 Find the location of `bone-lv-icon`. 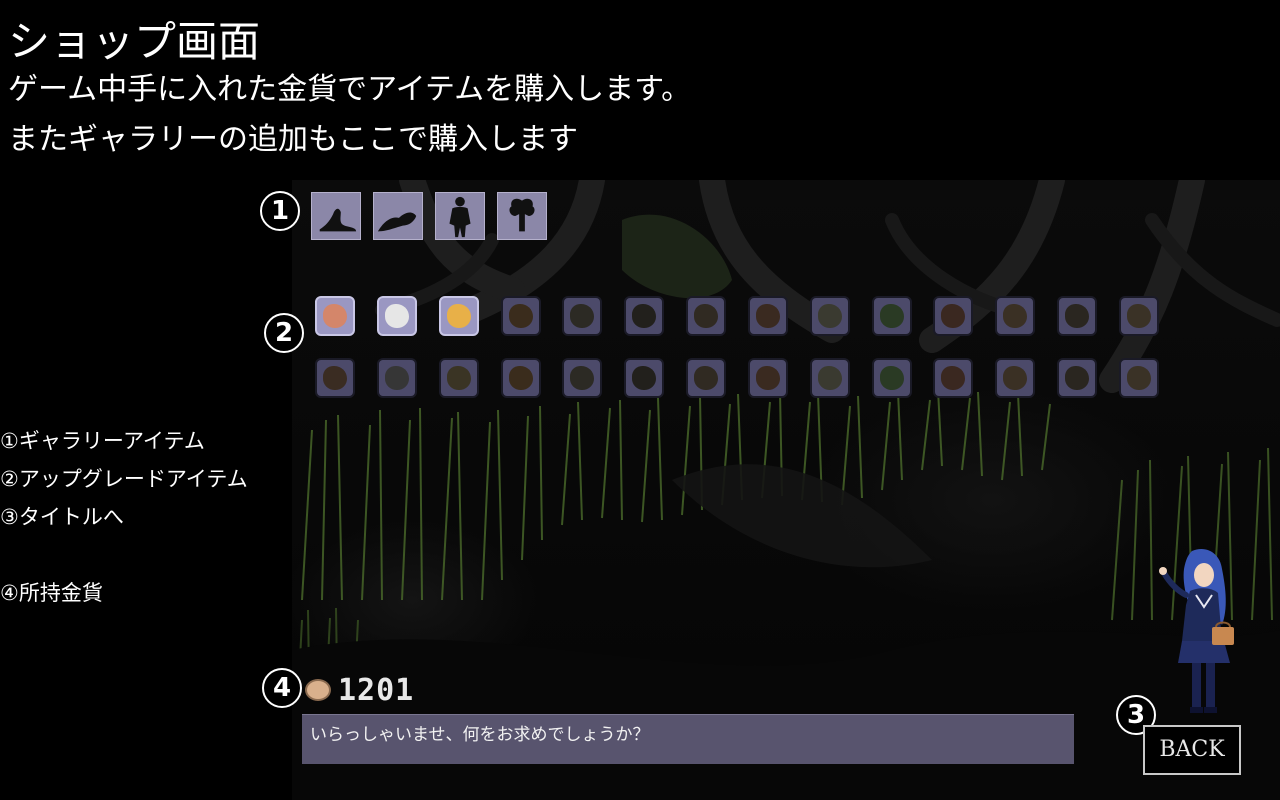

bone-lv-icon is located at coordinates (397, 378).